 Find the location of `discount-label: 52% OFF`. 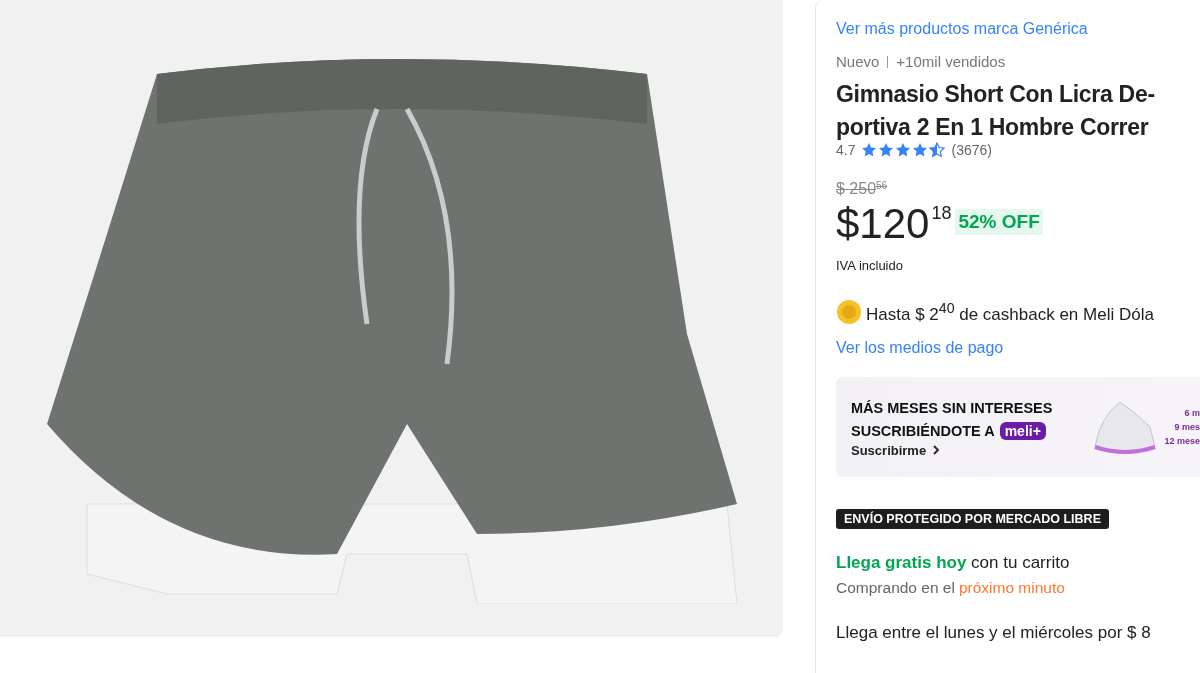

discount-label: 52% OFF is located at coordinates (999, 222).